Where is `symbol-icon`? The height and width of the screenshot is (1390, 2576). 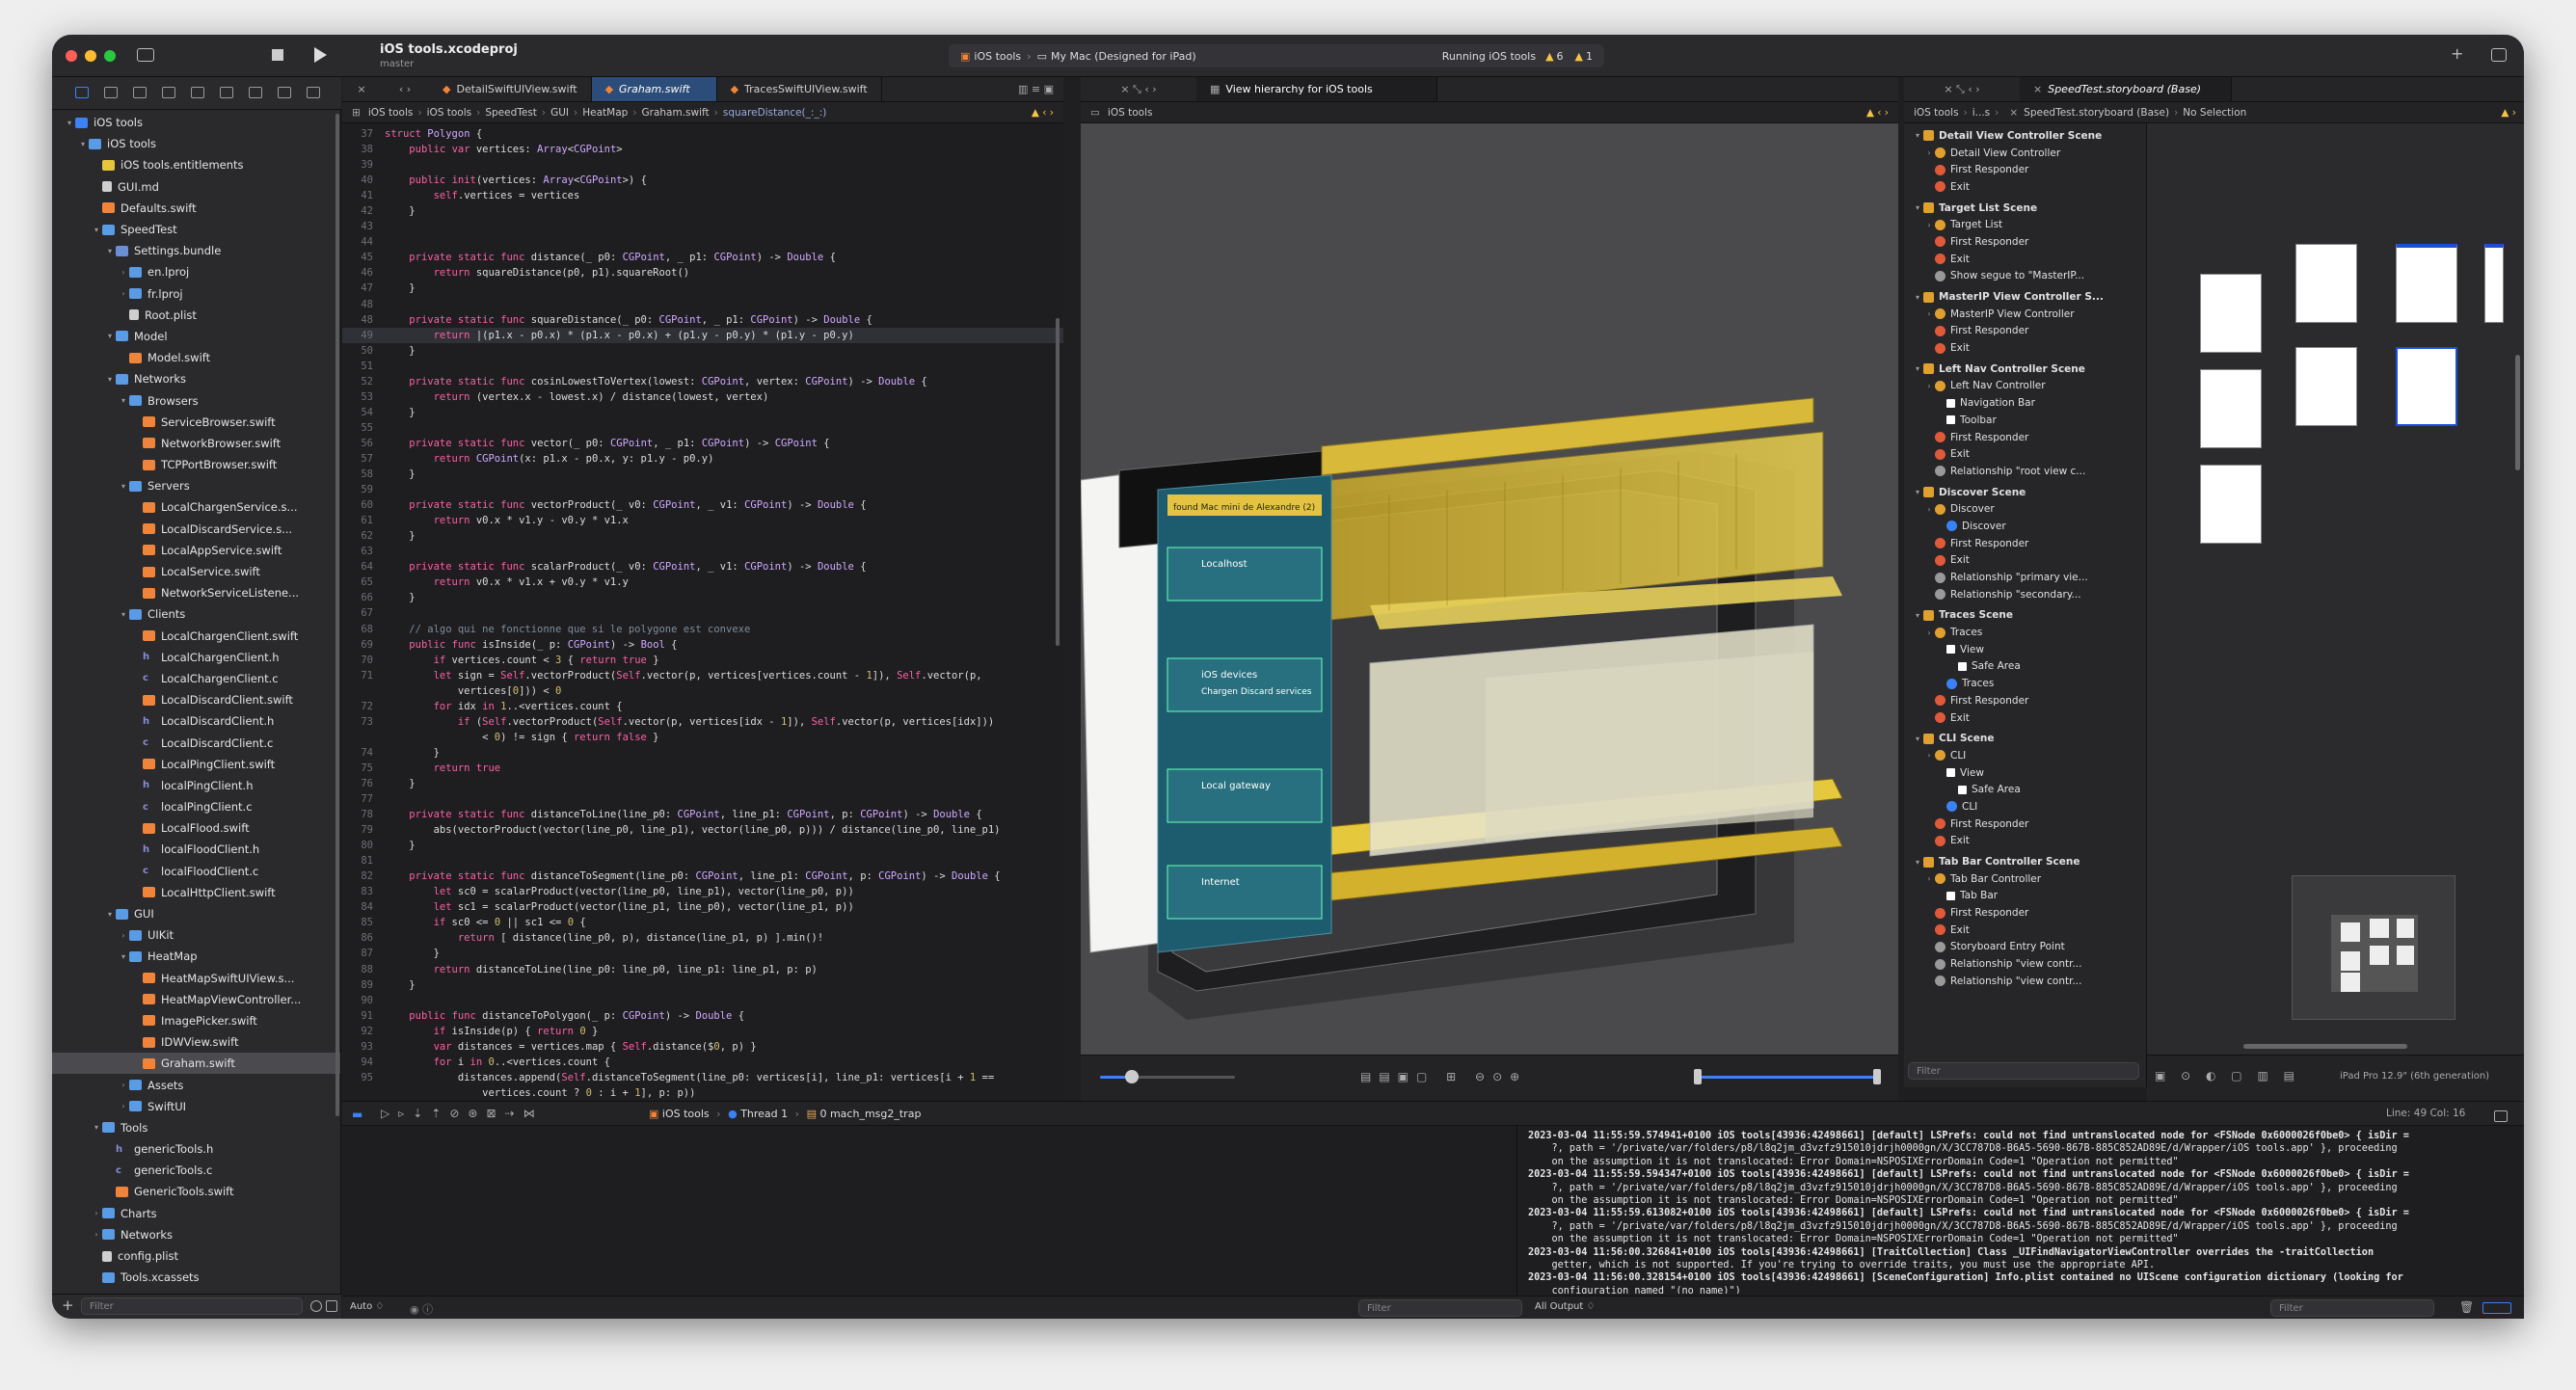
symbol-icon is located at coordinates (140, 92).